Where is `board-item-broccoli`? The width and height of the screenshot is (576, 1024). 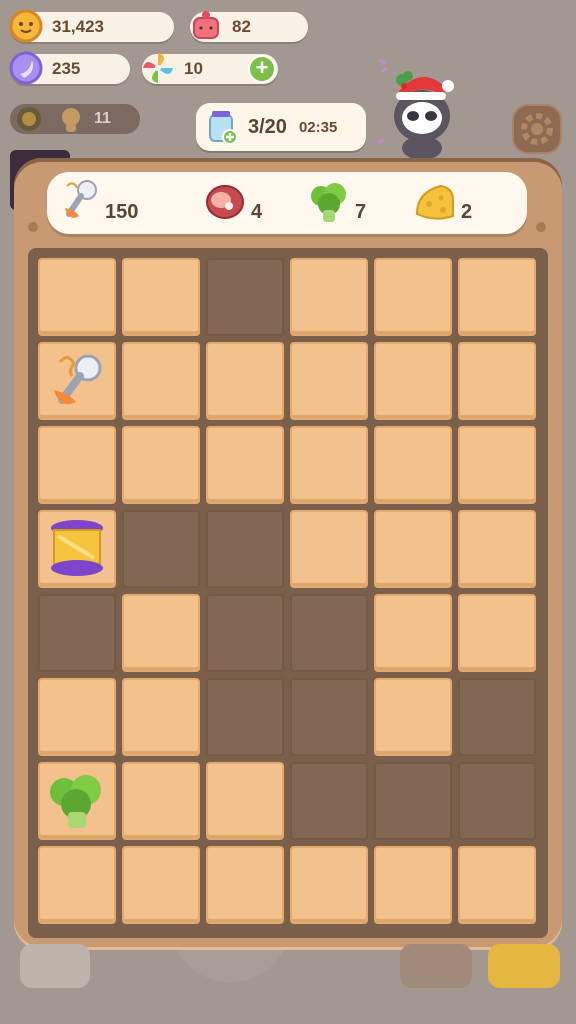 board-item-broccoli is located at coordinates (77, 801).